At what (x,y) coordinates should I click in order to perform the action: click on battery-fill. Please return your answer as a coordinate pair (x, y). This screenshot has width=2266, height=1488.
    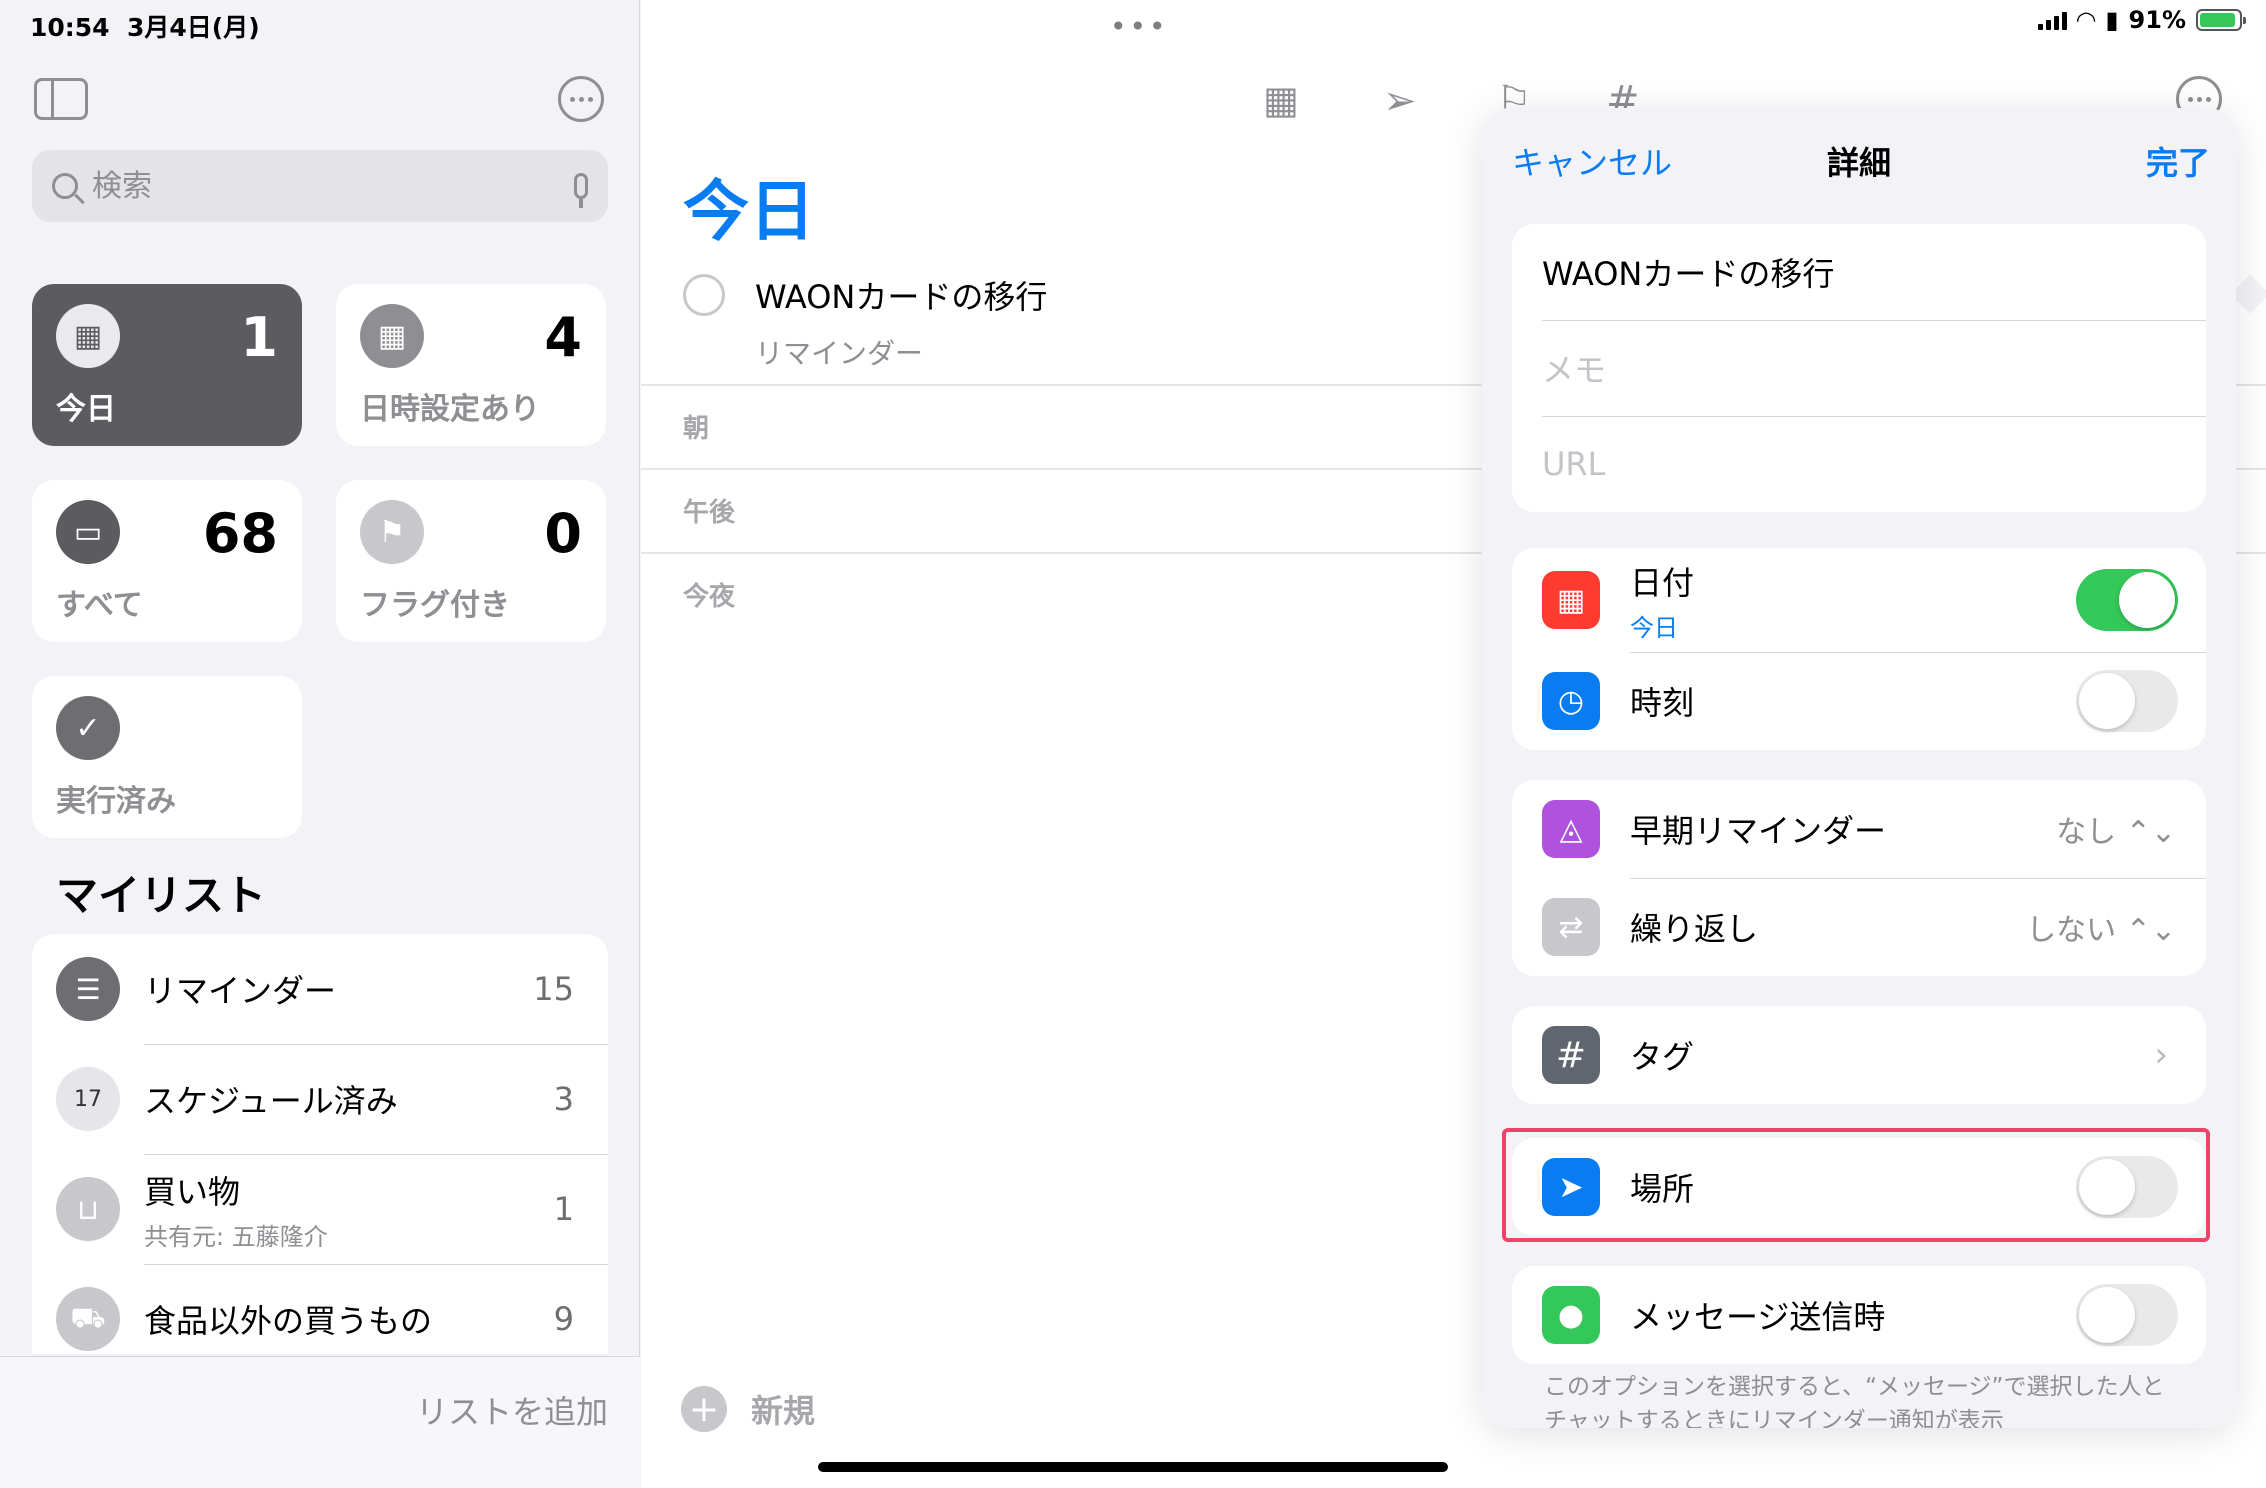
    Looking at the image, I should click on (2217, 20).